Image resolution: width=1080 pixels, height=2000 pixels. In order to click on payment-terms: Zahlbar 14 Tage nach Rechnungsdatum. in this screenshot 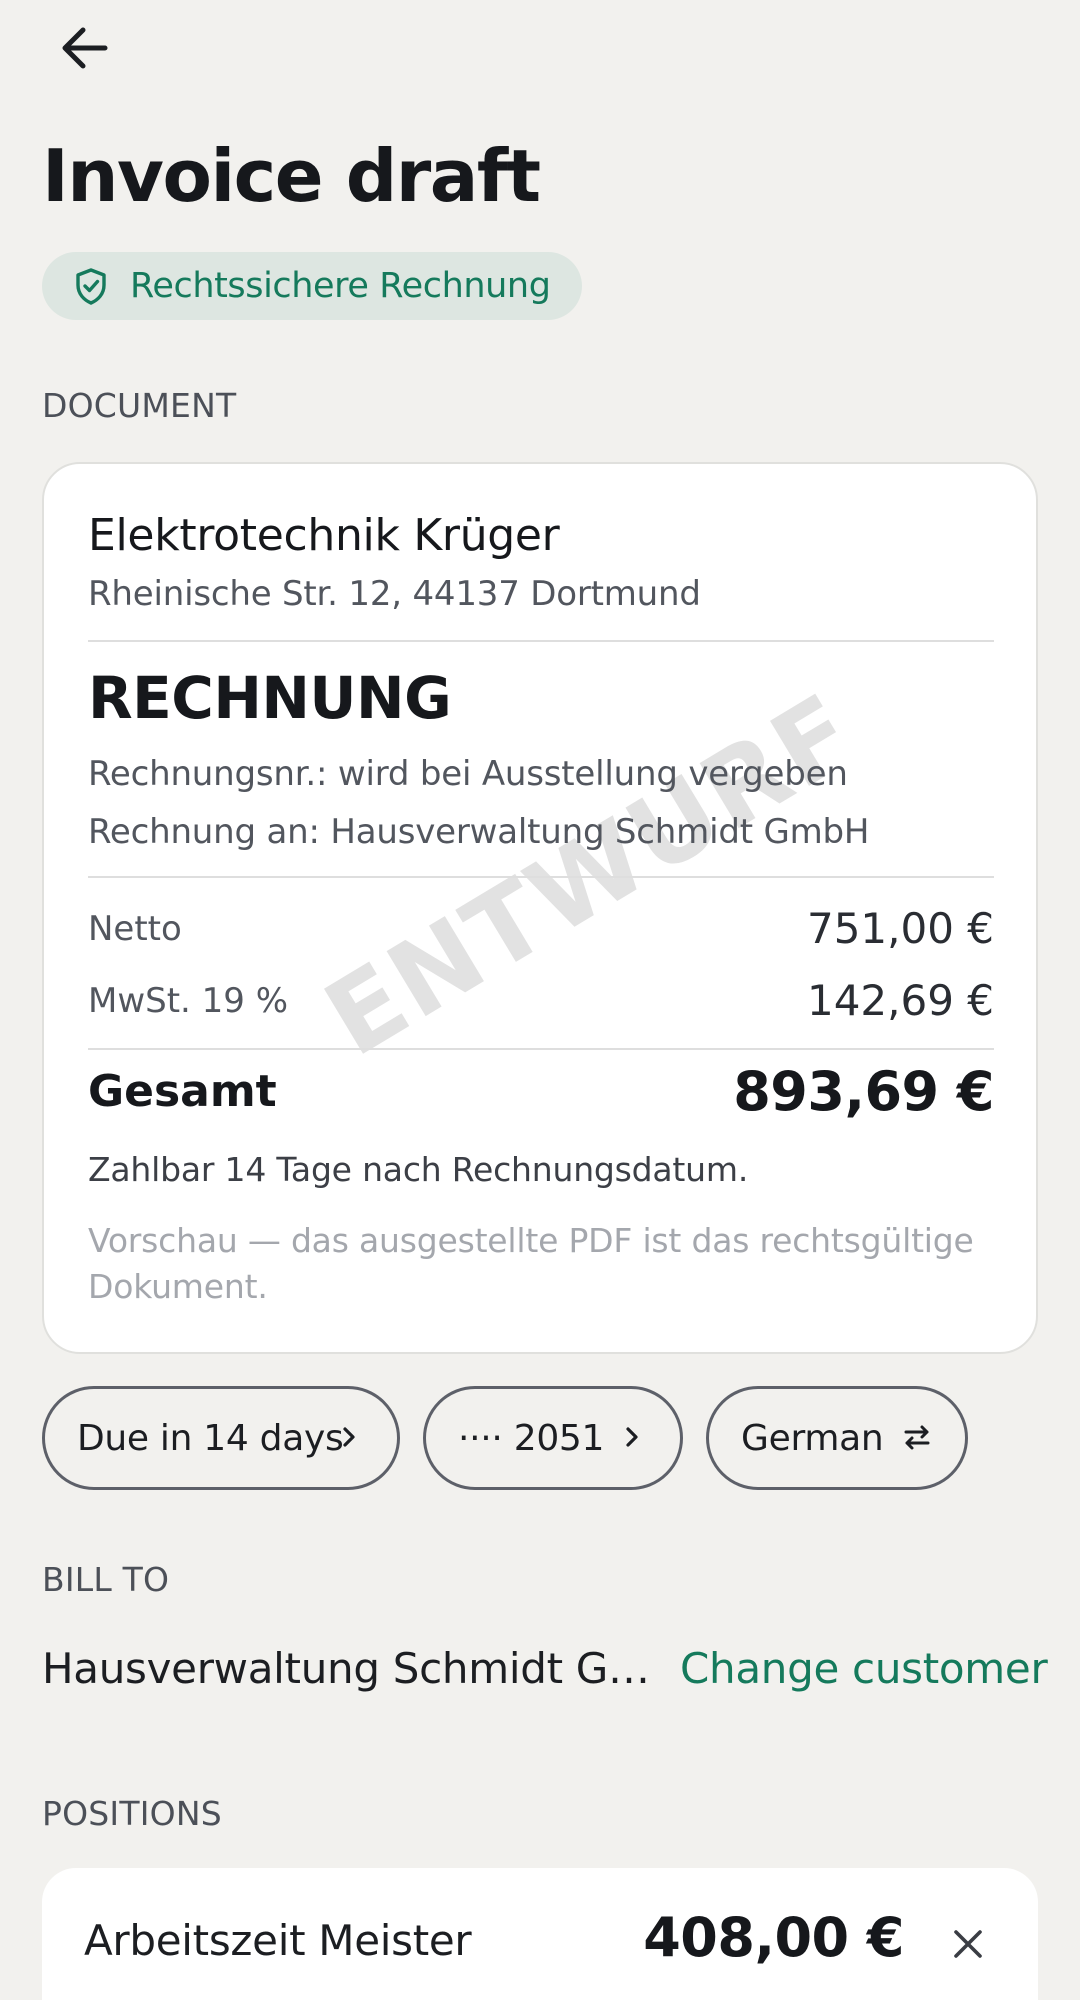, I will do `click(418, 1169)`.